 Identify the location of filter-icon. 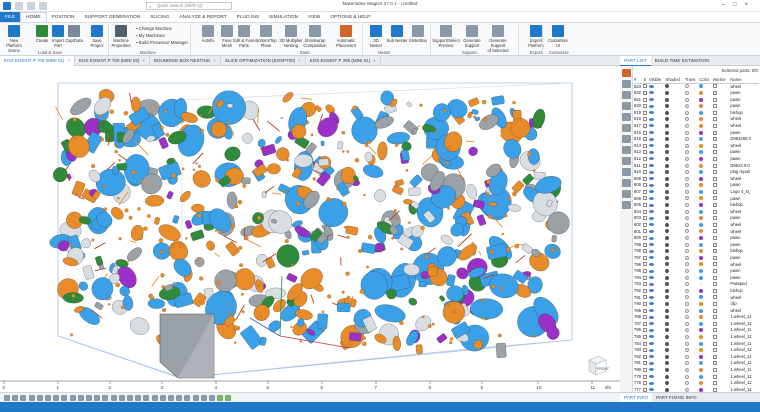
(626, 84).